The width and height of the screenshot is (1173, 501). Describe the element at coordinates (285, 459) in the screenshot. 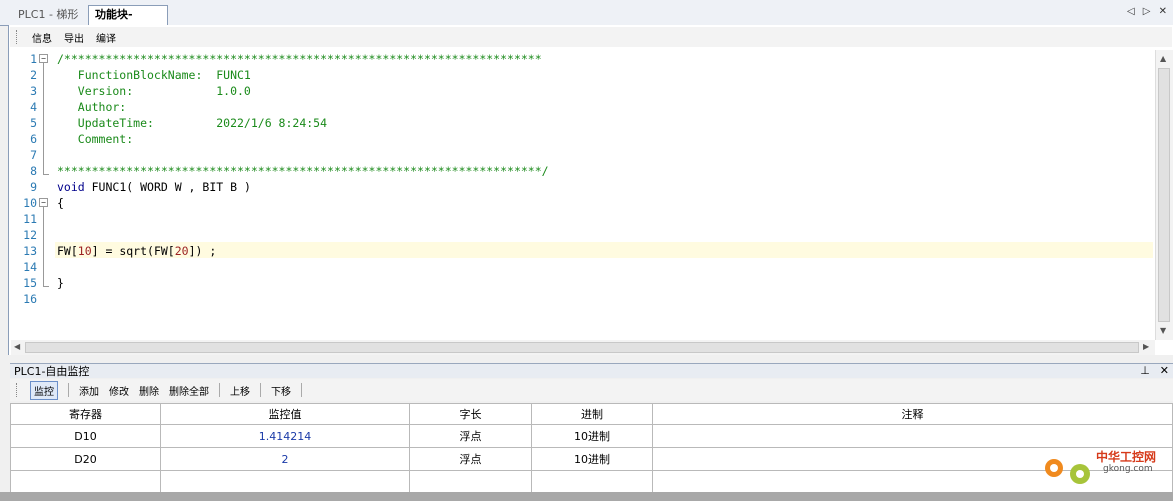

I see `value-cell: 2` at that location.